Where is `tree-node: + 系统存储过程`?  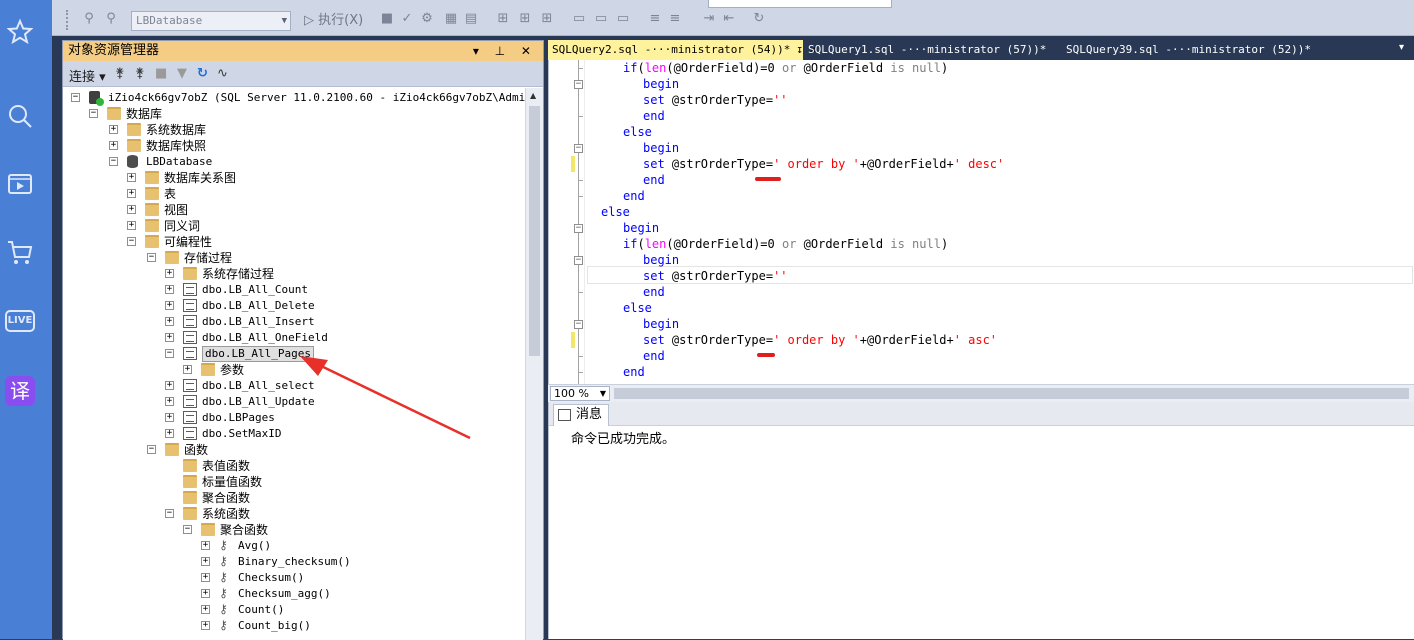
tree-node: + 系统存储过程 is located at coordinates (294, 274).